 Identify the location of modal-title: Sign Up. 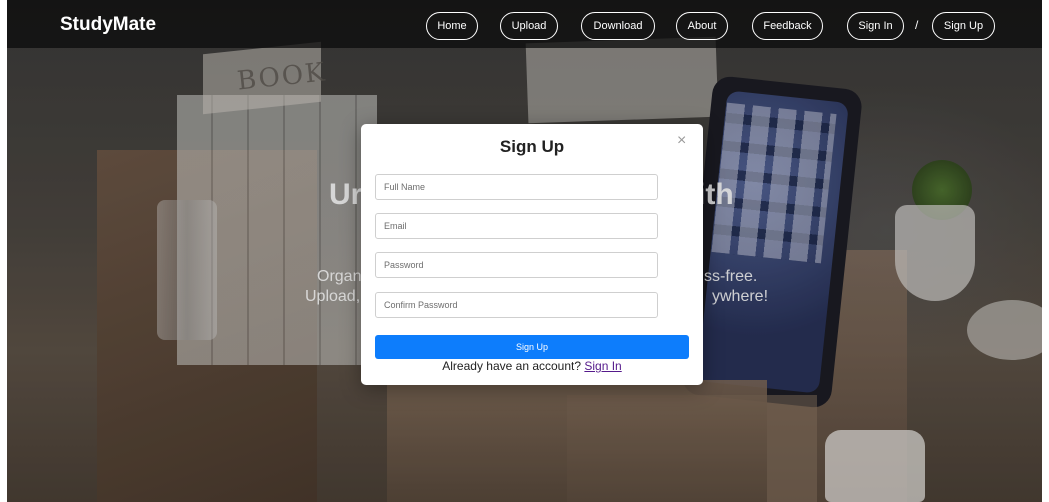
(532, 146).